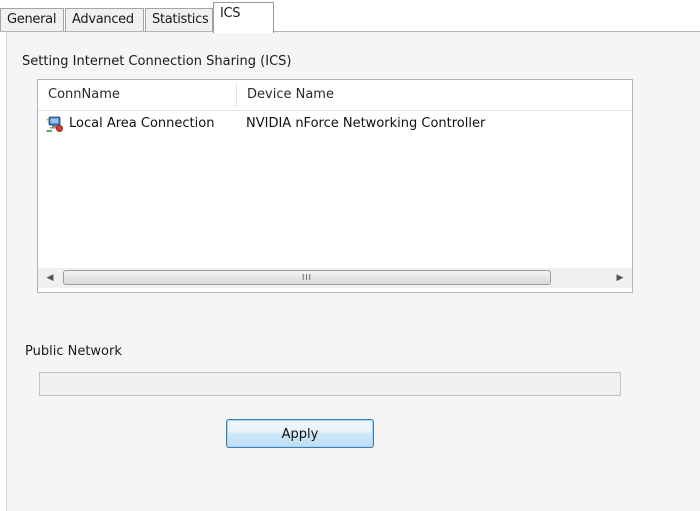 This screenshot has height=511, width=700. I want to click on tab-general: General, so click(32, 20).